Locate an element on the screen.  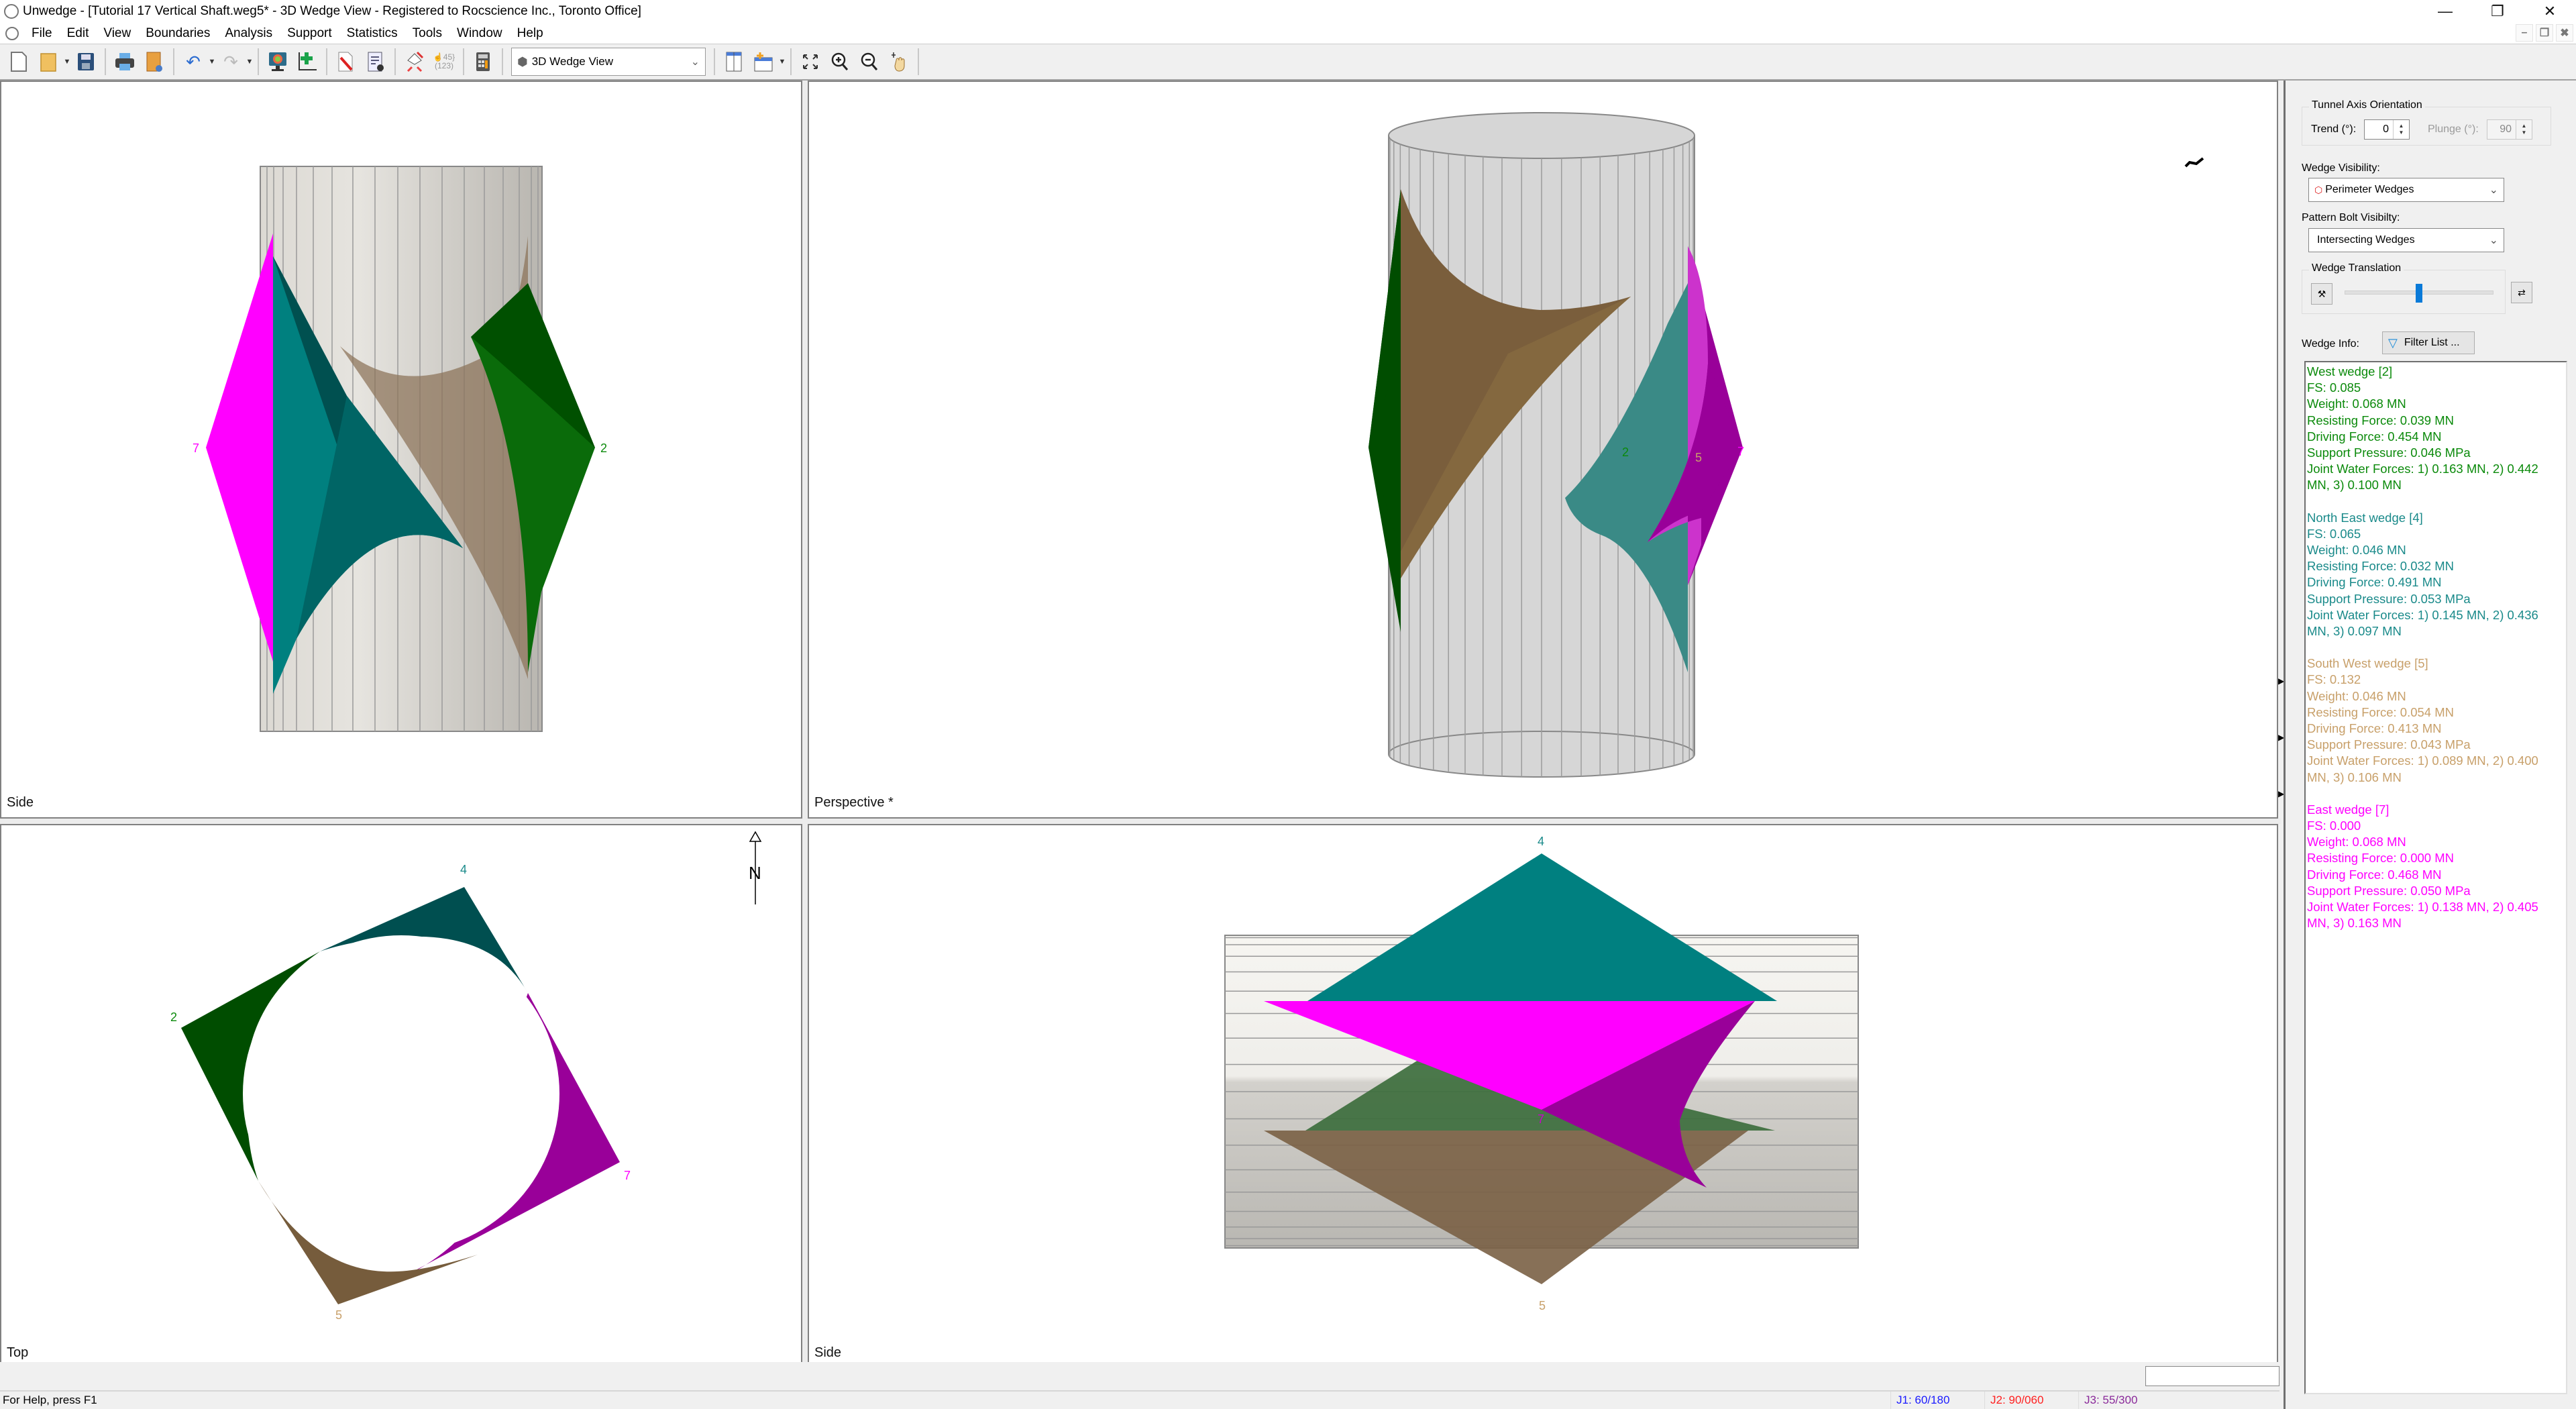
side-view-2-canvas: 4 5 7 is located at coordinates (1541, 1073).